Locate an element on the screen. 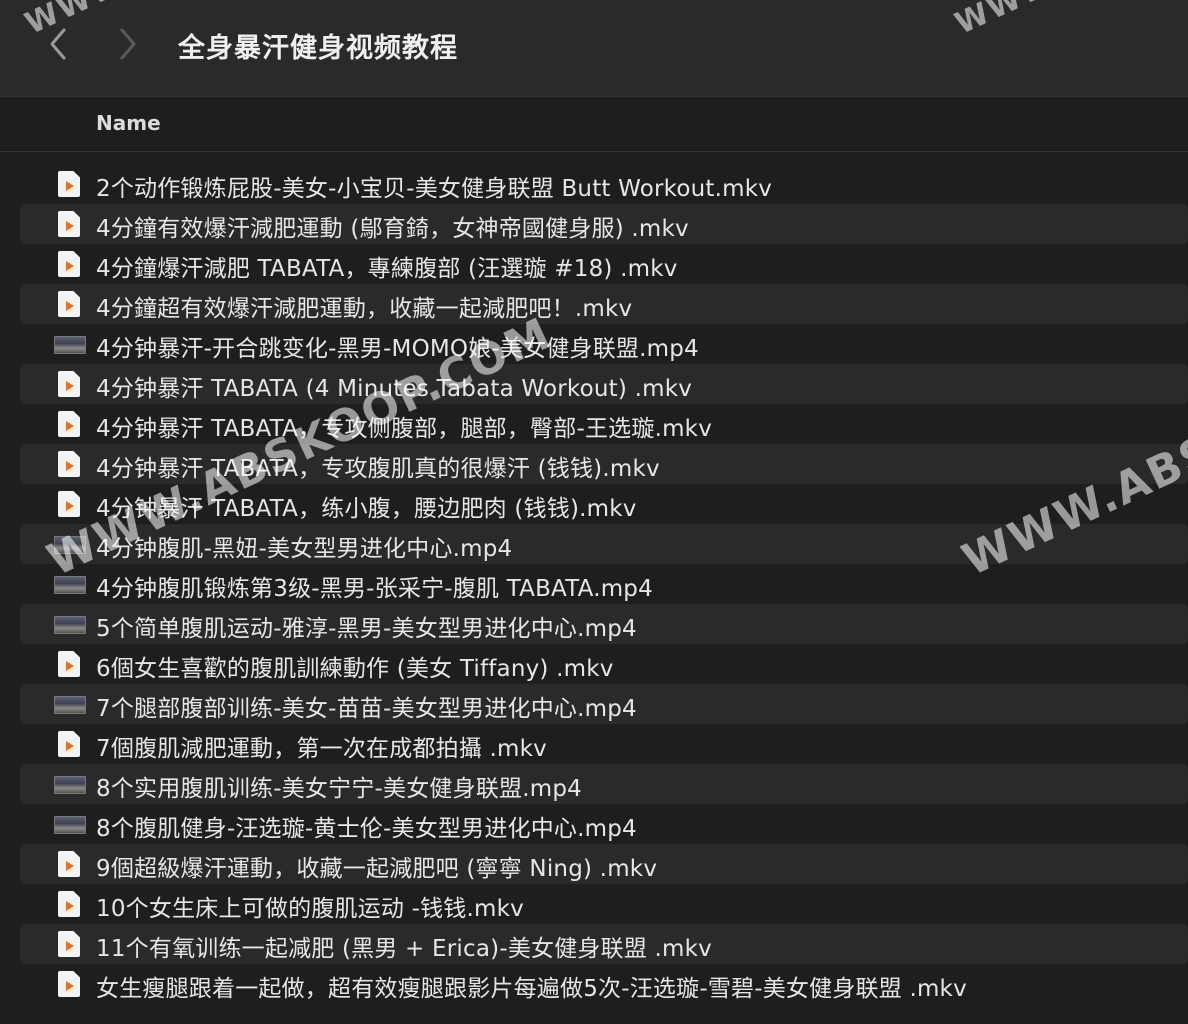  file-row: 4分钟暴汗 TABATA，专攻腹肌真的很爆汗 (钱钱).mkv is located at coordinates (604, 464).